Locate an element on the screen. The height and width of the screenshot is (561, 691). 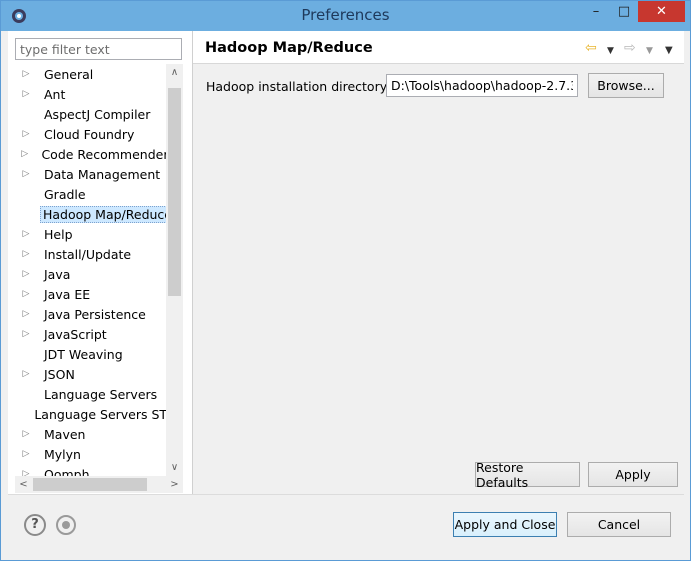
maximize-icon: □ is located at coordinates (624, 11).